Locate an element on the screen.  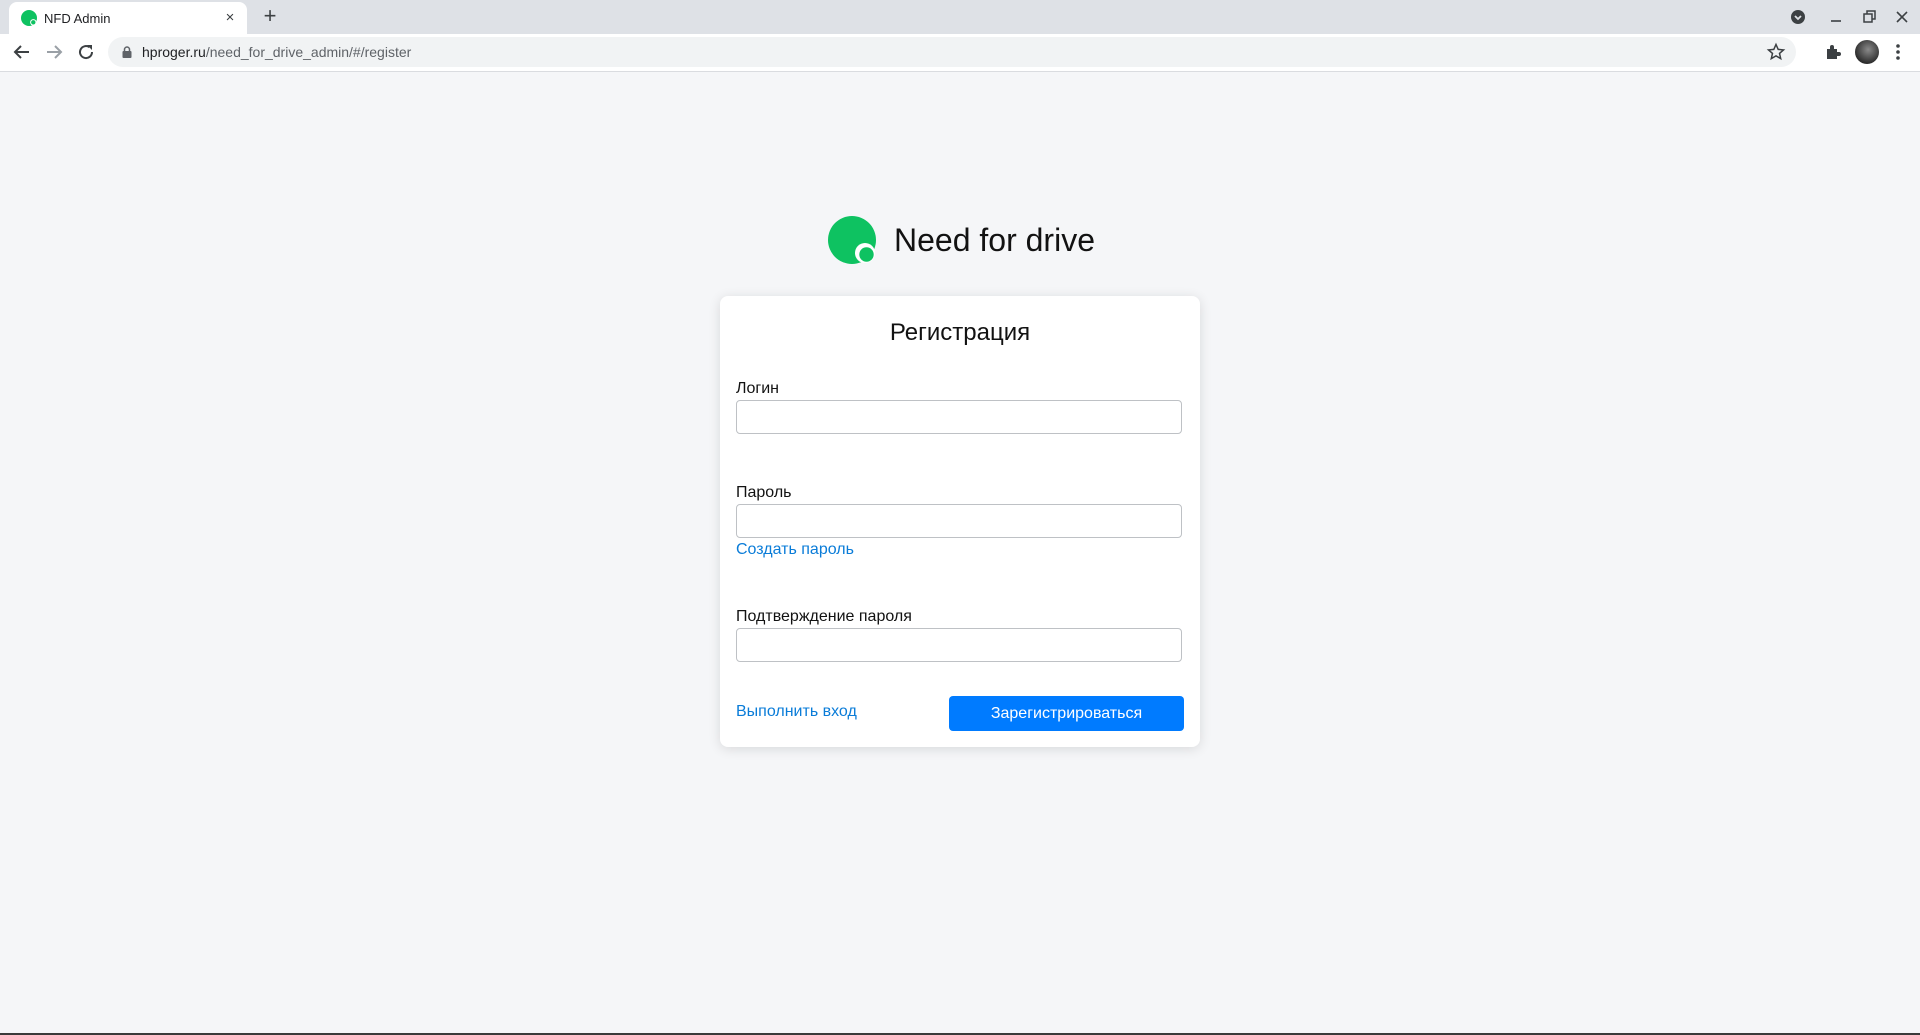
login-link: Выполнить вход is located at coordinates (796, 712).